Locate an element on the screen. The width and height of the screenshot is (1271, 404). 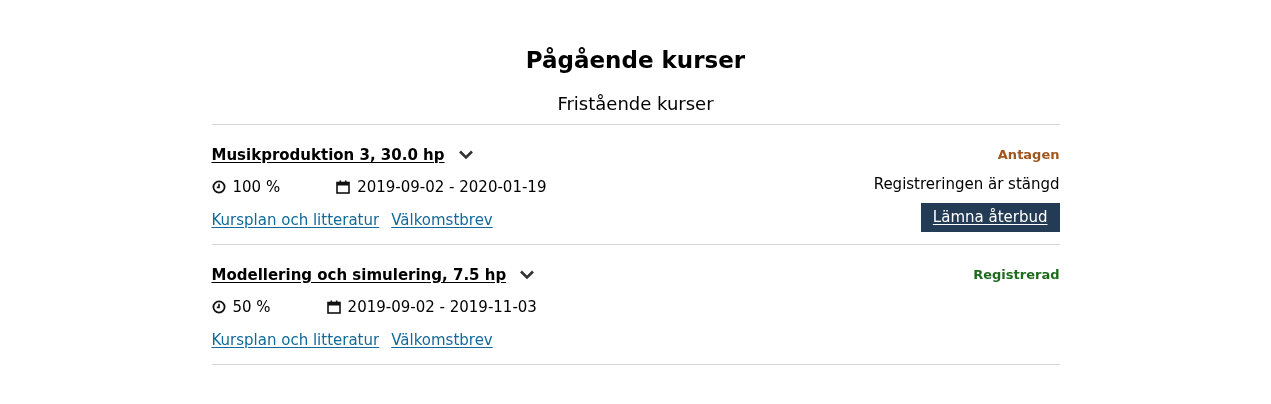
date-range: 2019-09-02 - 2019-11-03 is located at coordinates (442, 307).